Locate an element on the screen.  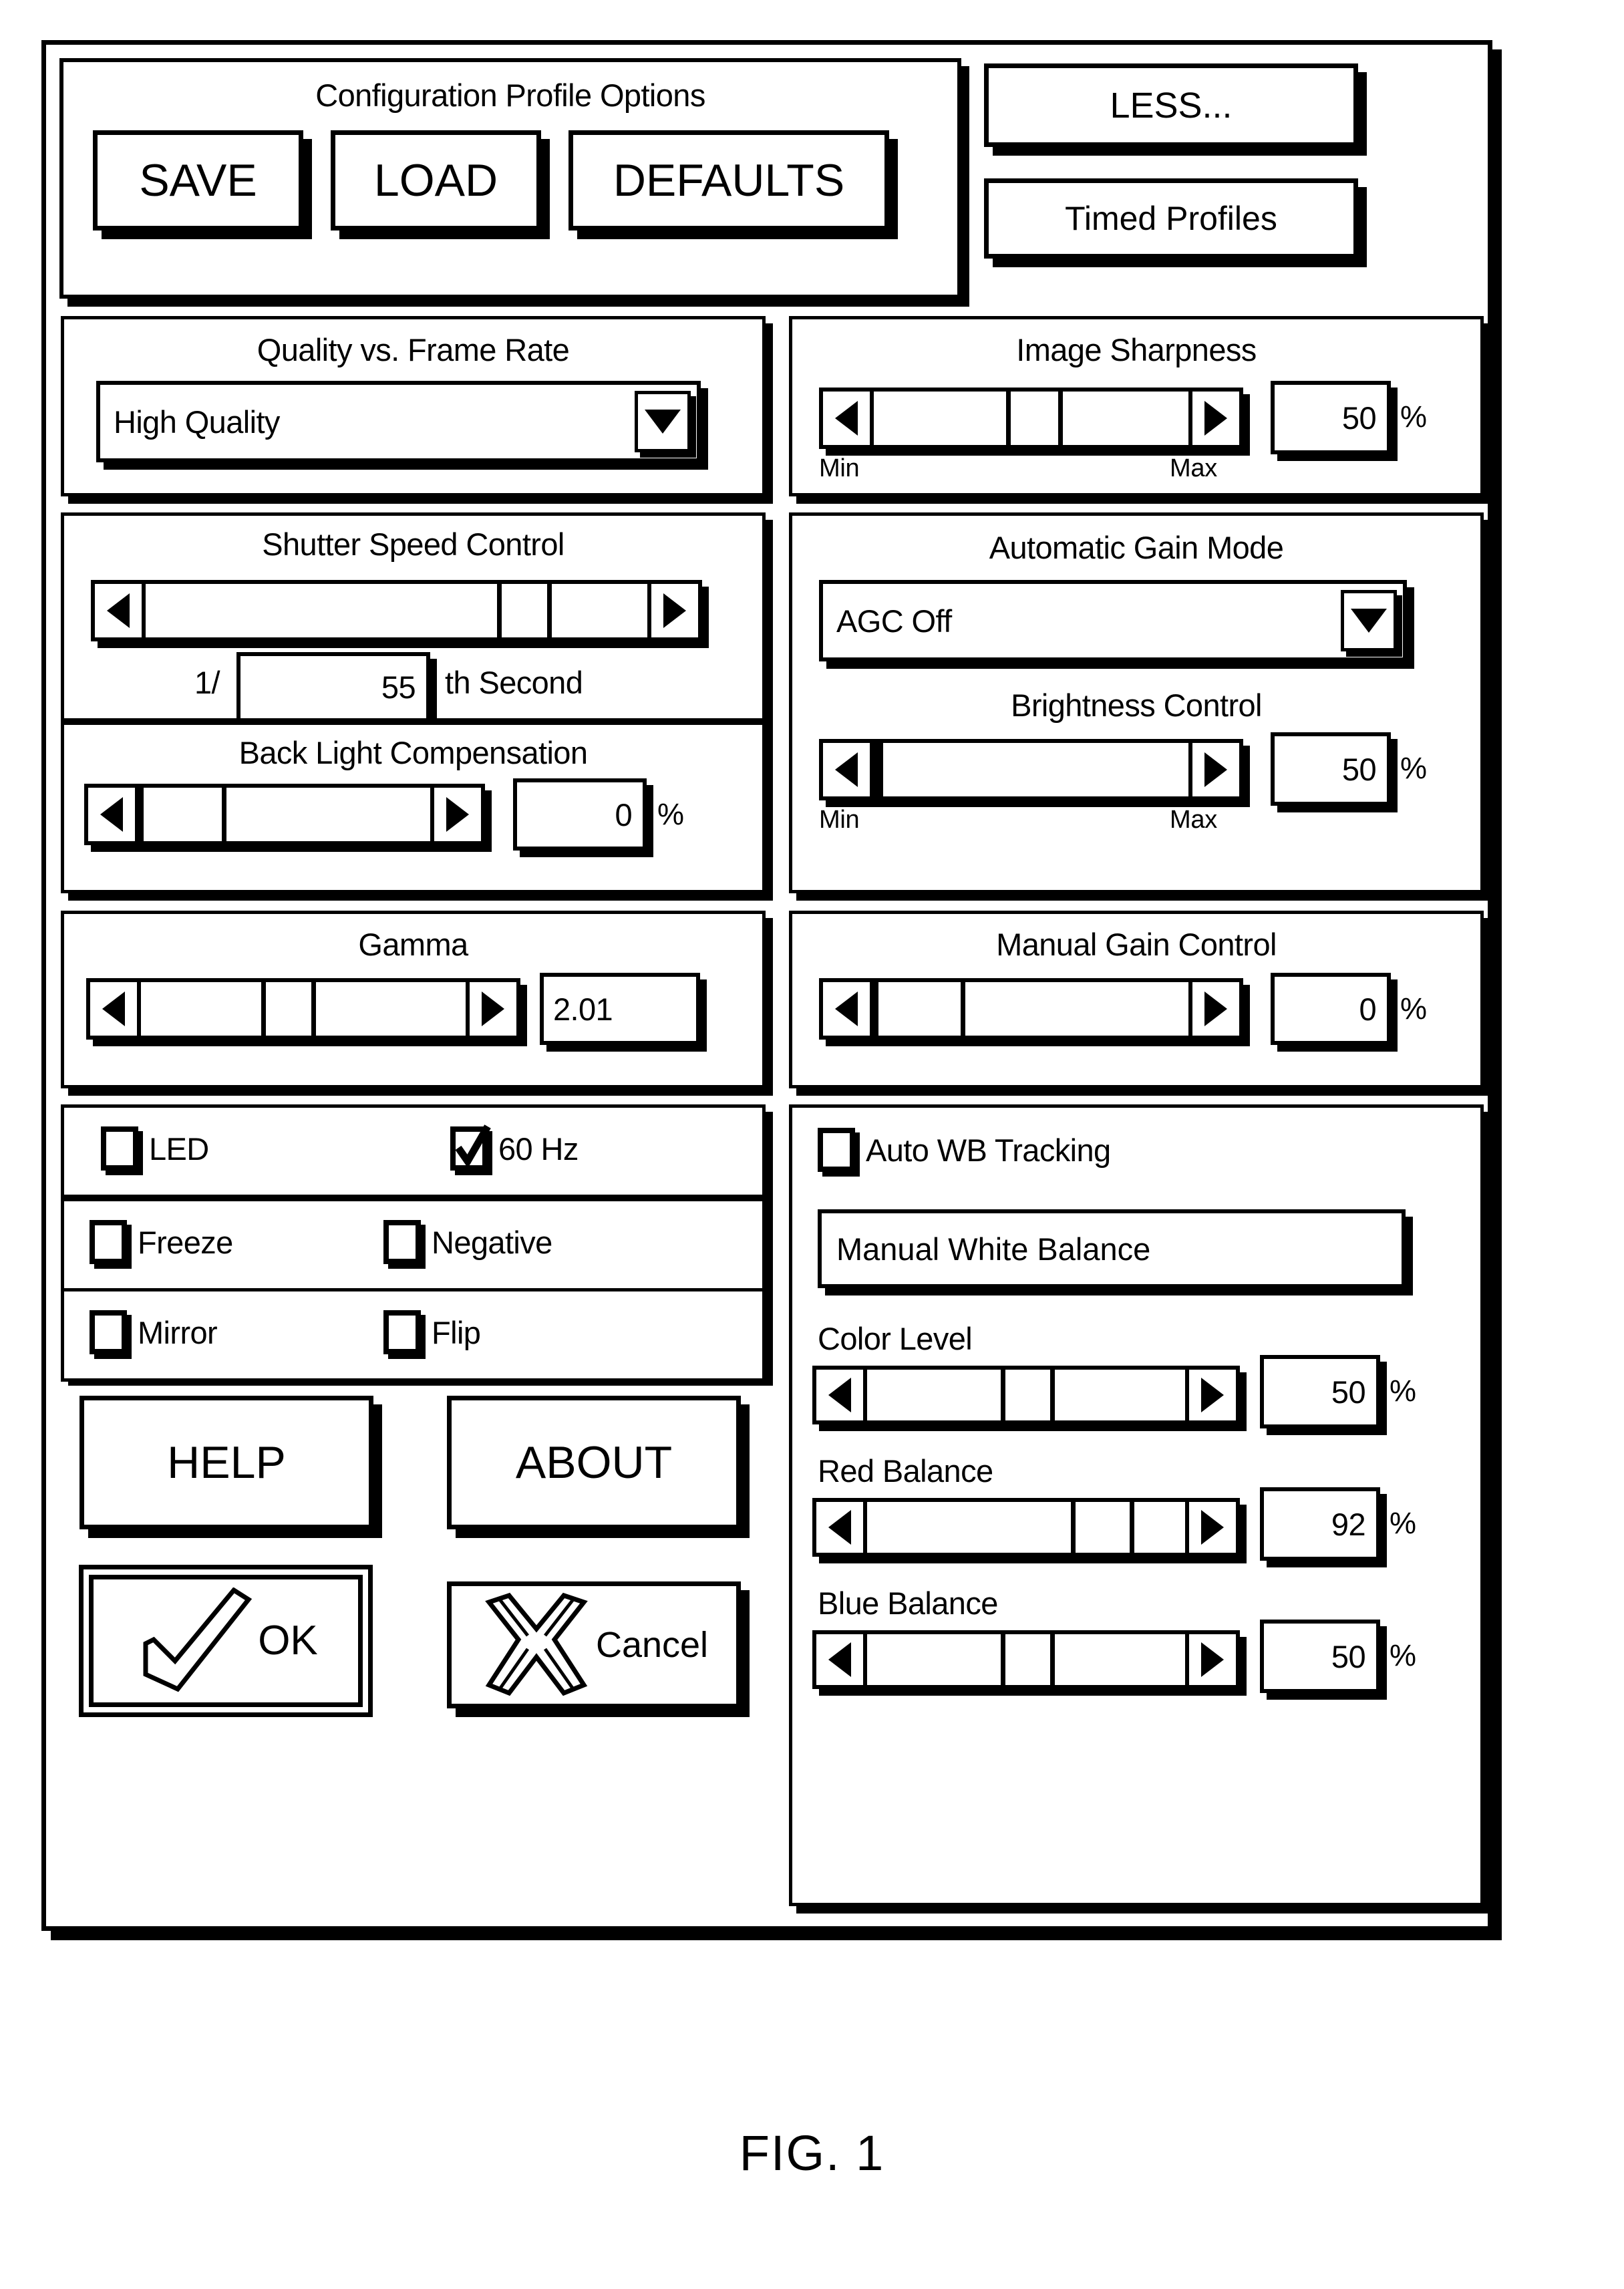
manual-gain-panel: Manual Gain Control 0 % is located at coordinates (1136, 999).